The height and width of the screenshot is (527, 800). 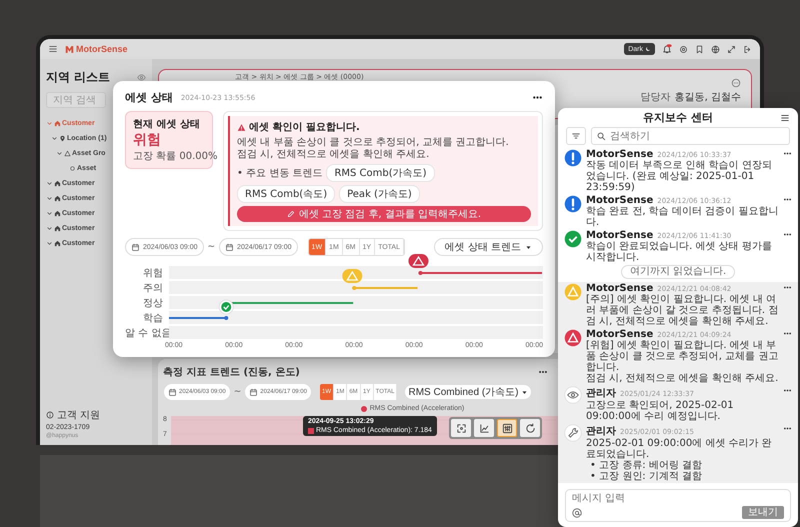 What do you see at coordinates (646, 476) in the screenshot?
I see `message-bullet: • 고장 원인: 기계적 결함` at bounding box center [646, 476].